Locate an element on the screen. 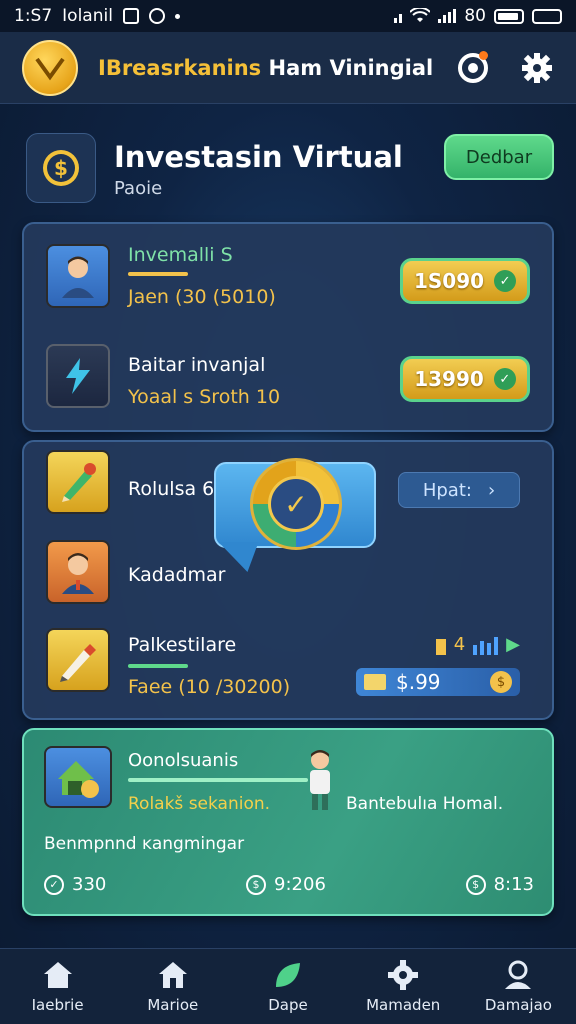 The height and width of the screenshot is (1024, 576). notification-dot-icon is located at coordinates (177, 16).